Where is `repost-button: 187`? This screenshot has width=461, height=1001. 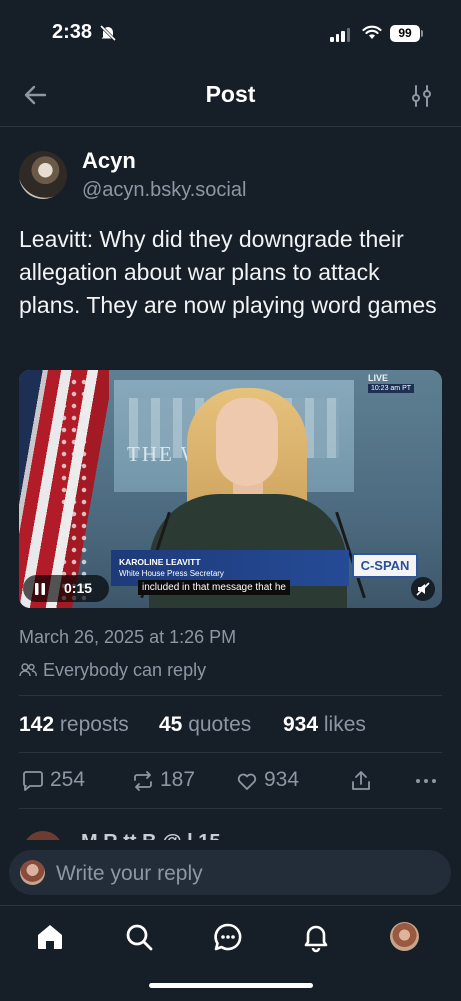 repost-button: 187 is located at coordinates (171, 781).